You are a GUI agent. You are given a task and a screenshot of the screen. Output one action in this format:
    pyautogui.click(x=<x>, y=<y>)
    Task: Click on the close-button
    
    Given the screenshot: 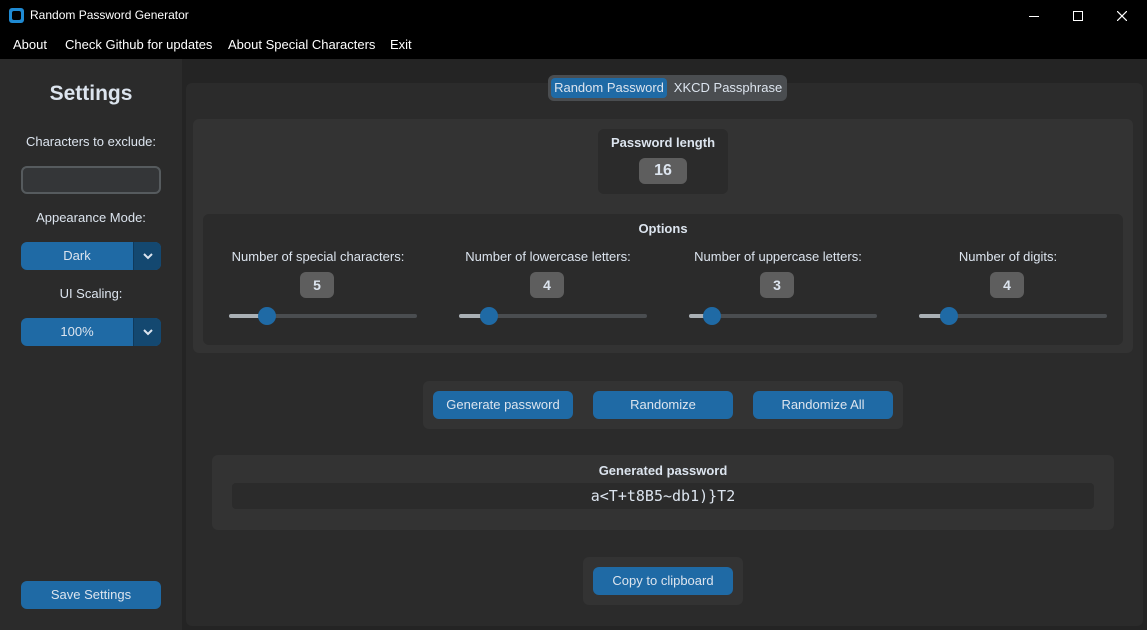 What is the action you would take?
    pyautogui.click(x=1122, y=15)
    